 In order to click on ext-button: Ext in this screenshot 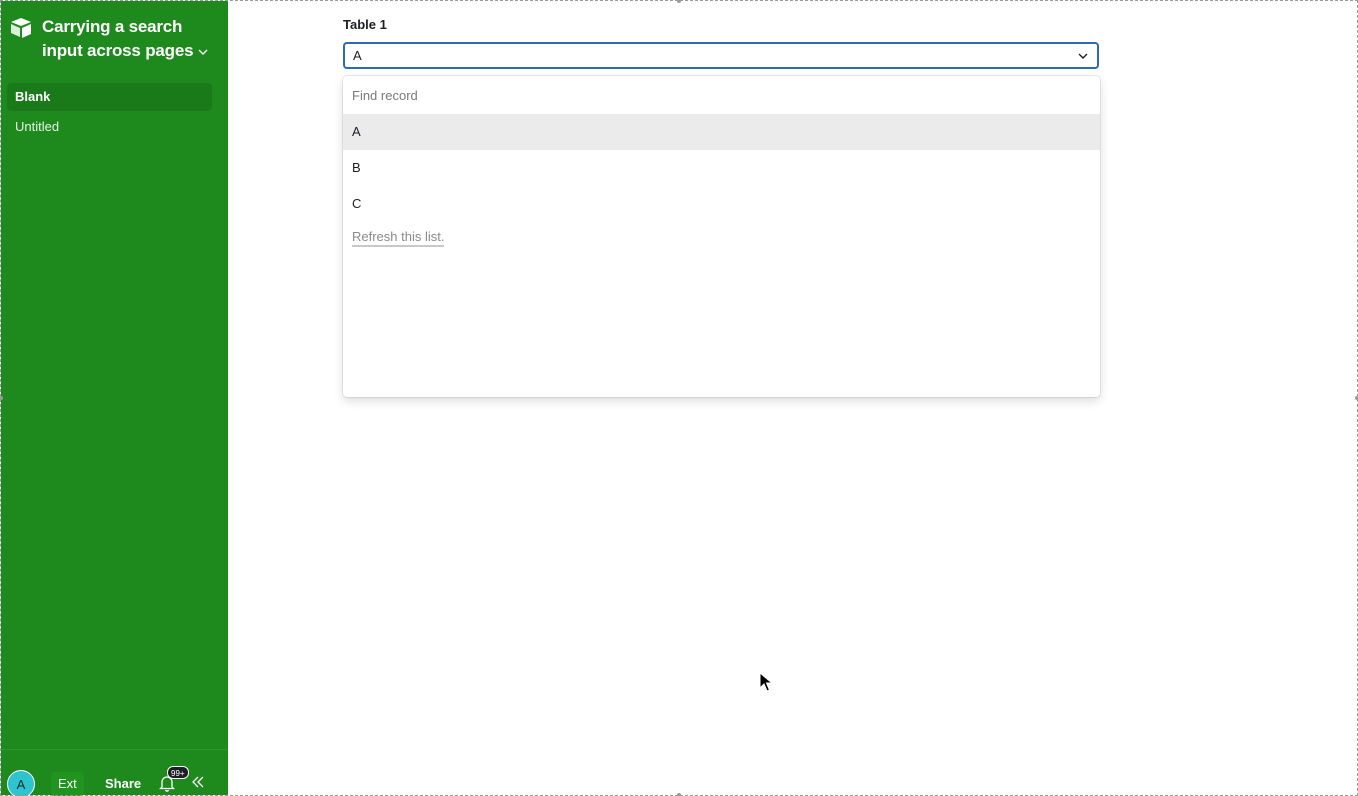, I will do `click(67, 784)`.